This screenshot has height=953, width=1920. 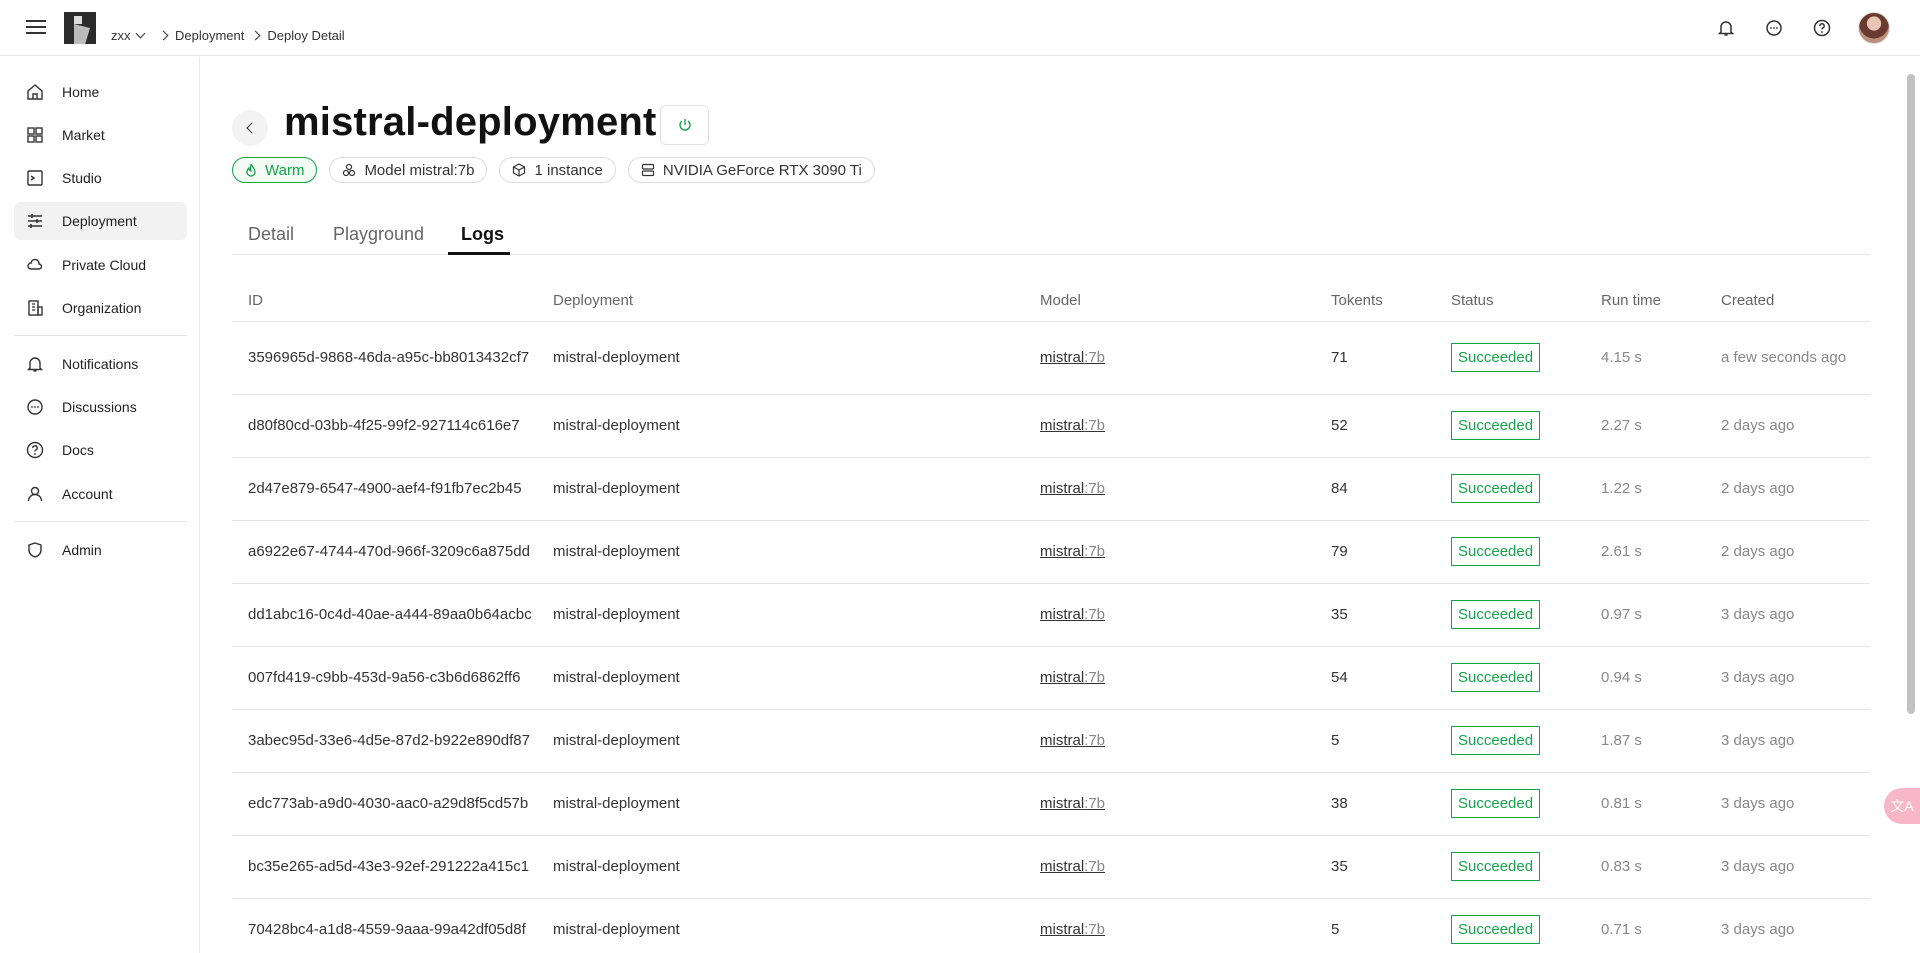 What do you see at coordinates (1526, 301) in the screenshot?
I see `column-header-status: Status` at bounding box center [1526, 301].